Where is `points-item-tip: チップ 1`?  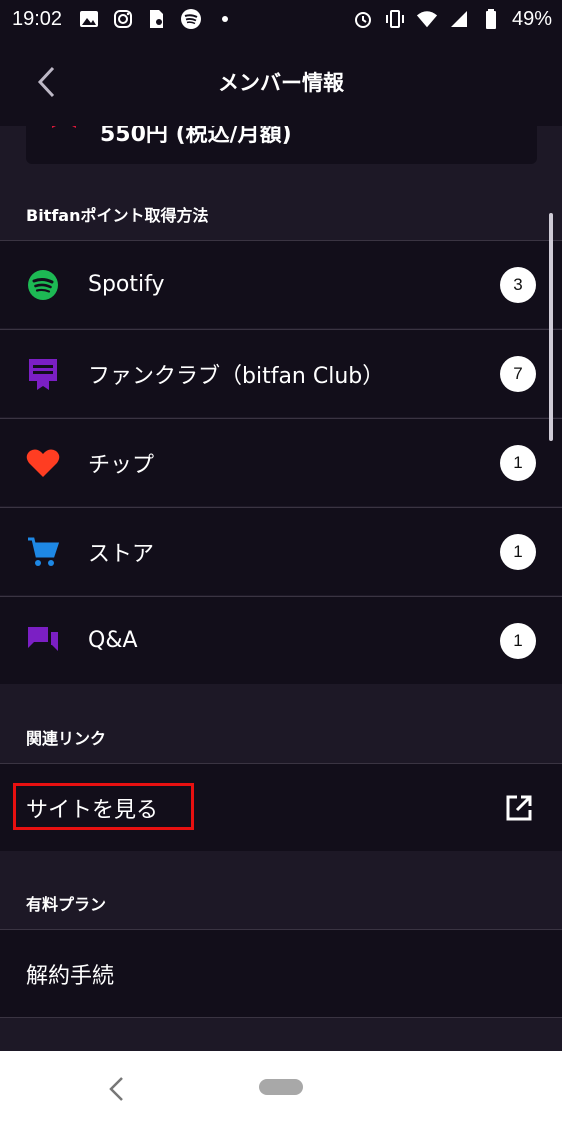
points-item-tip: チップ 1 is located at coordinates (281, 462).